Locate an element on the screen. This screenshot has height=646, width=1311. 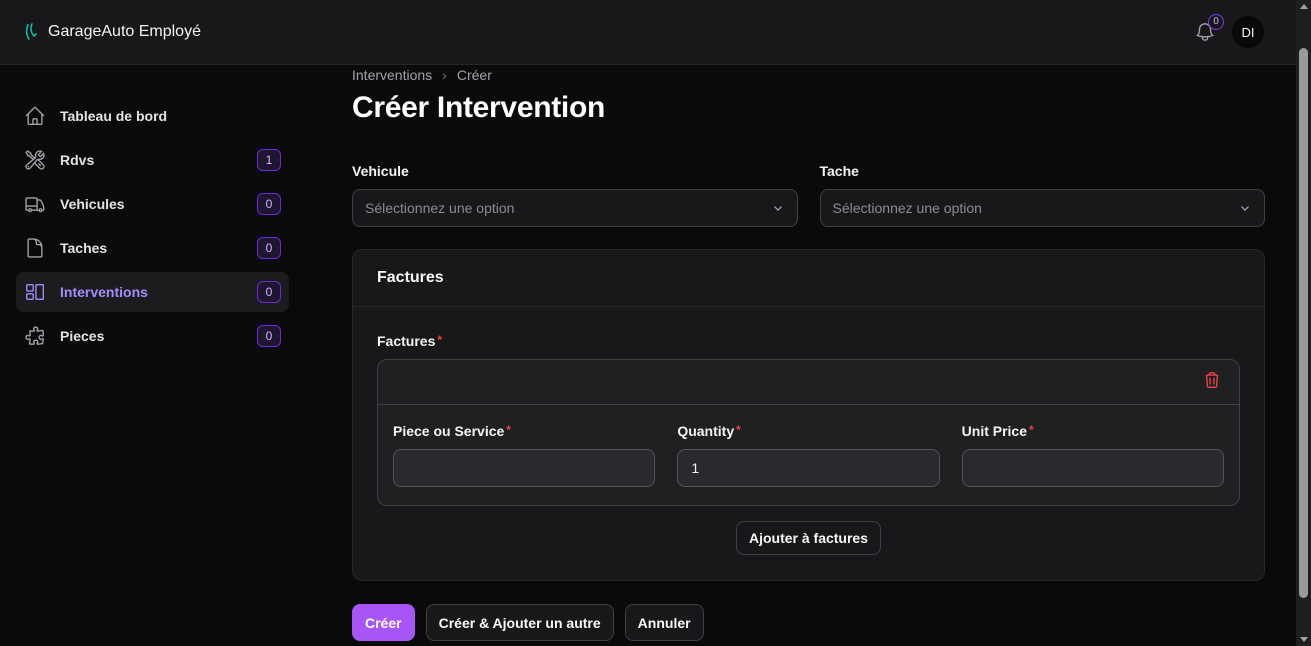
quantity-label: Quantity * is located at coordinates (808, 431).